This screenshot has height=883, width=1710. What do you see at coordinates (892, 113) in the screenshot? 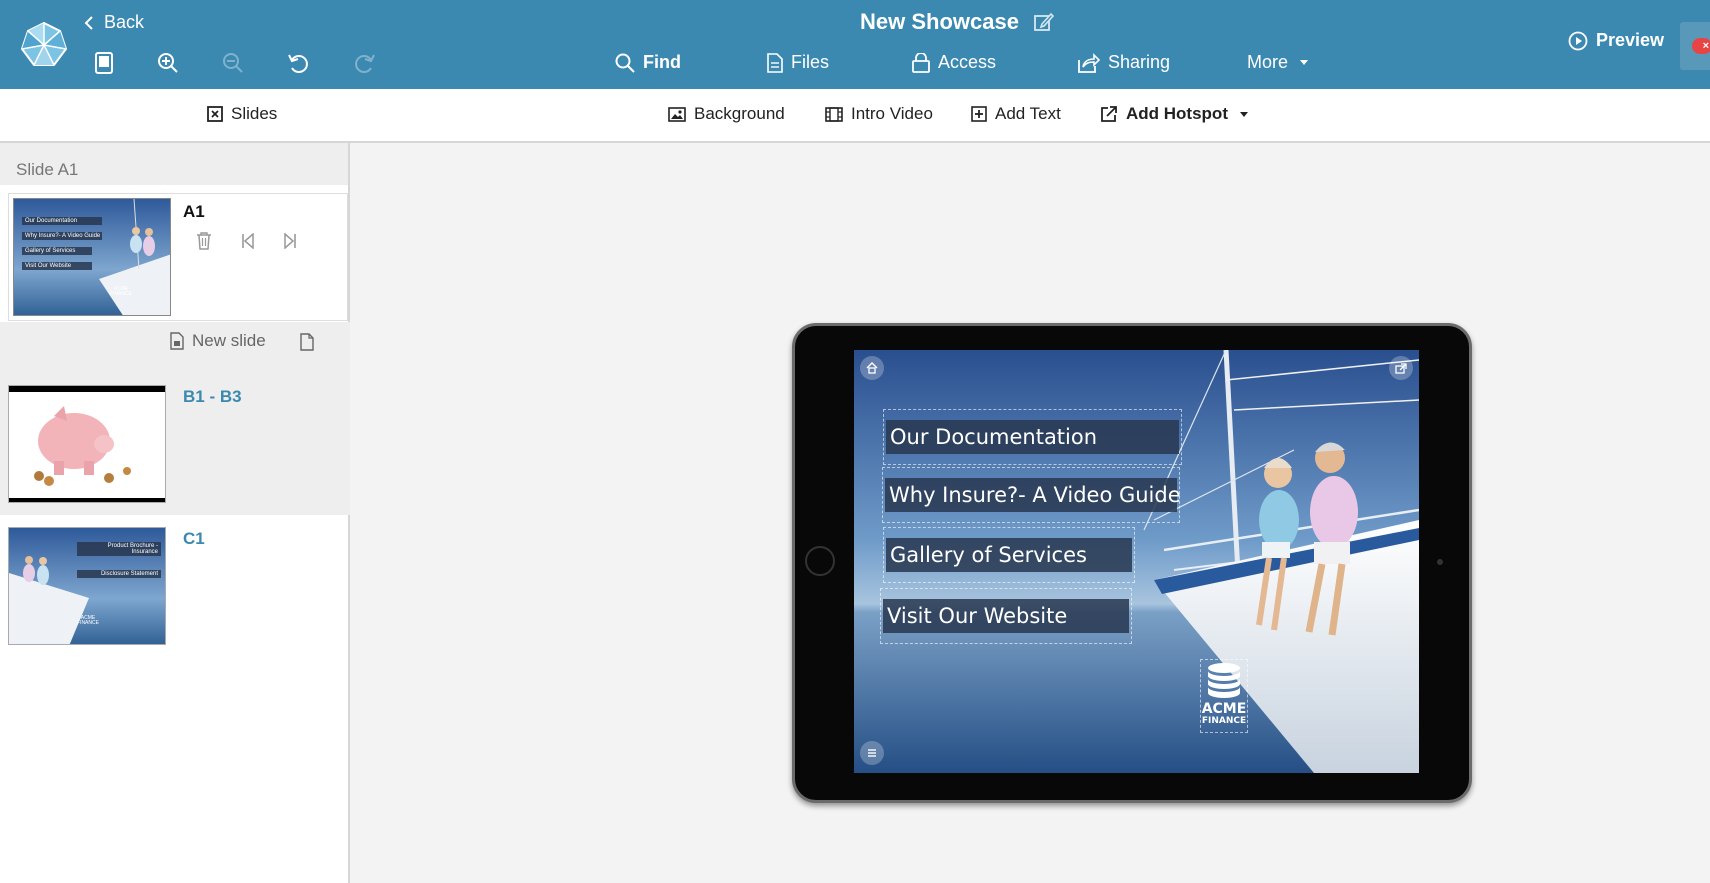
I see `intro-video-label: Intro Video` at bounding box center [892, 113].